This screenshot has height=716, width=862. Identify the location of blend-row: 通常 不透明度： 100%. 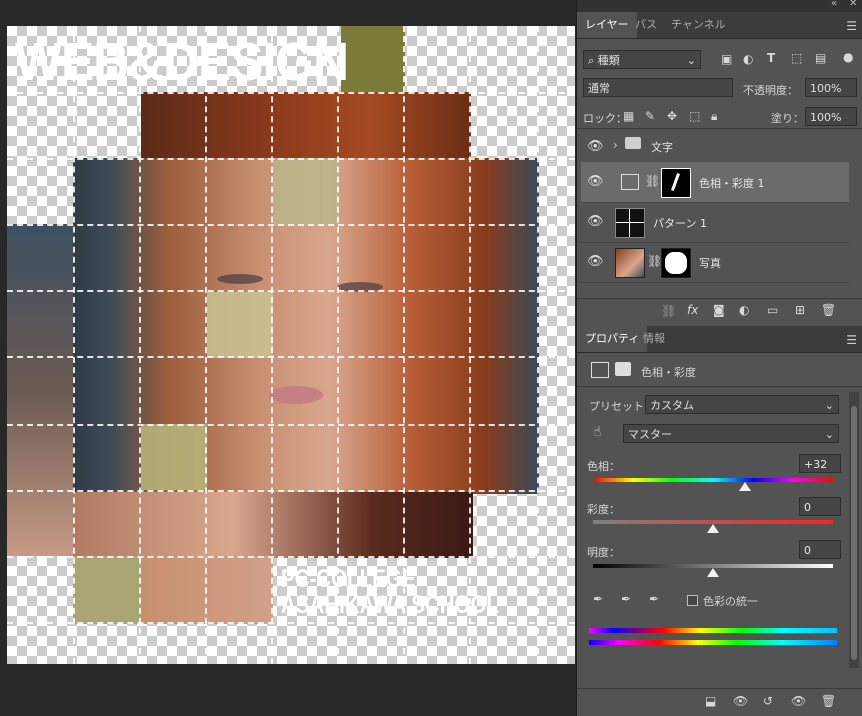
(719, 88).